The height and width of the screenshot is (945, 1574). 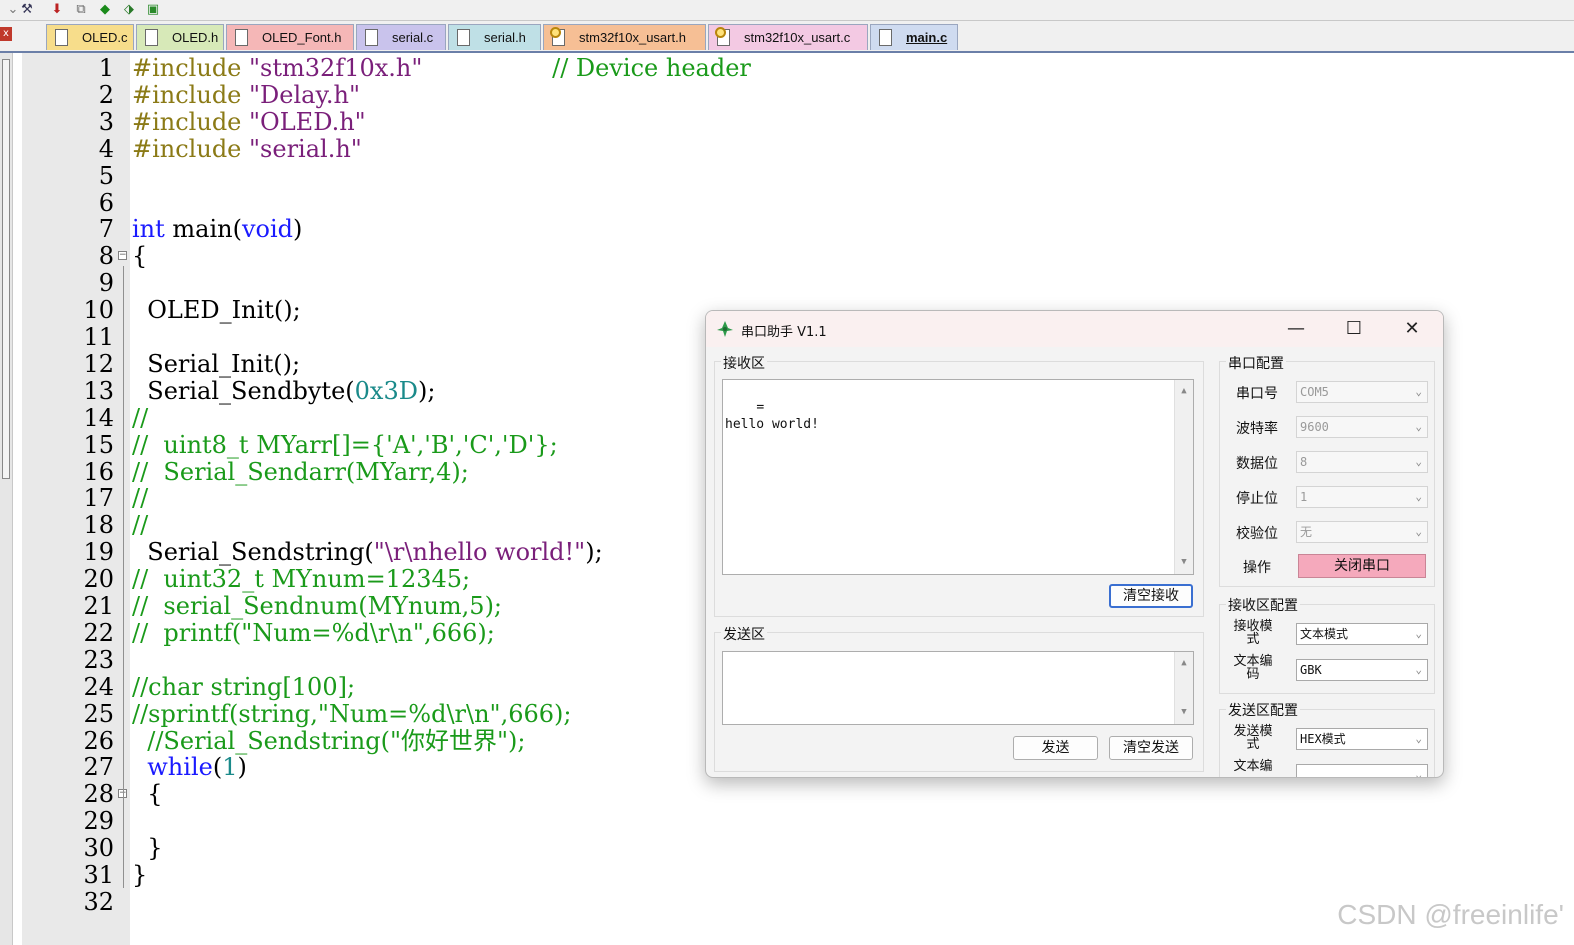 I want to click on code-token: void, so click(x=267, y=229).